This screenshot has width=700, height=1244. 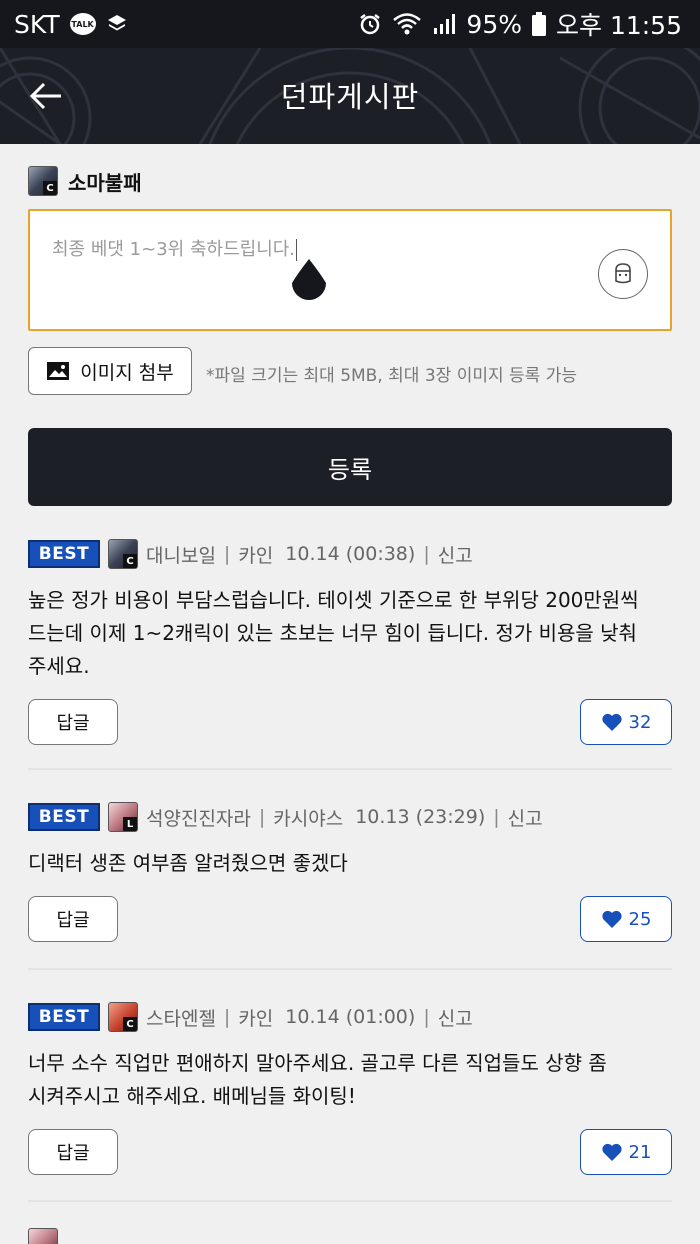 I want to click on comment-input: 최종 베댓 1~3위 축하드립니다., so click(x=350, y=270).